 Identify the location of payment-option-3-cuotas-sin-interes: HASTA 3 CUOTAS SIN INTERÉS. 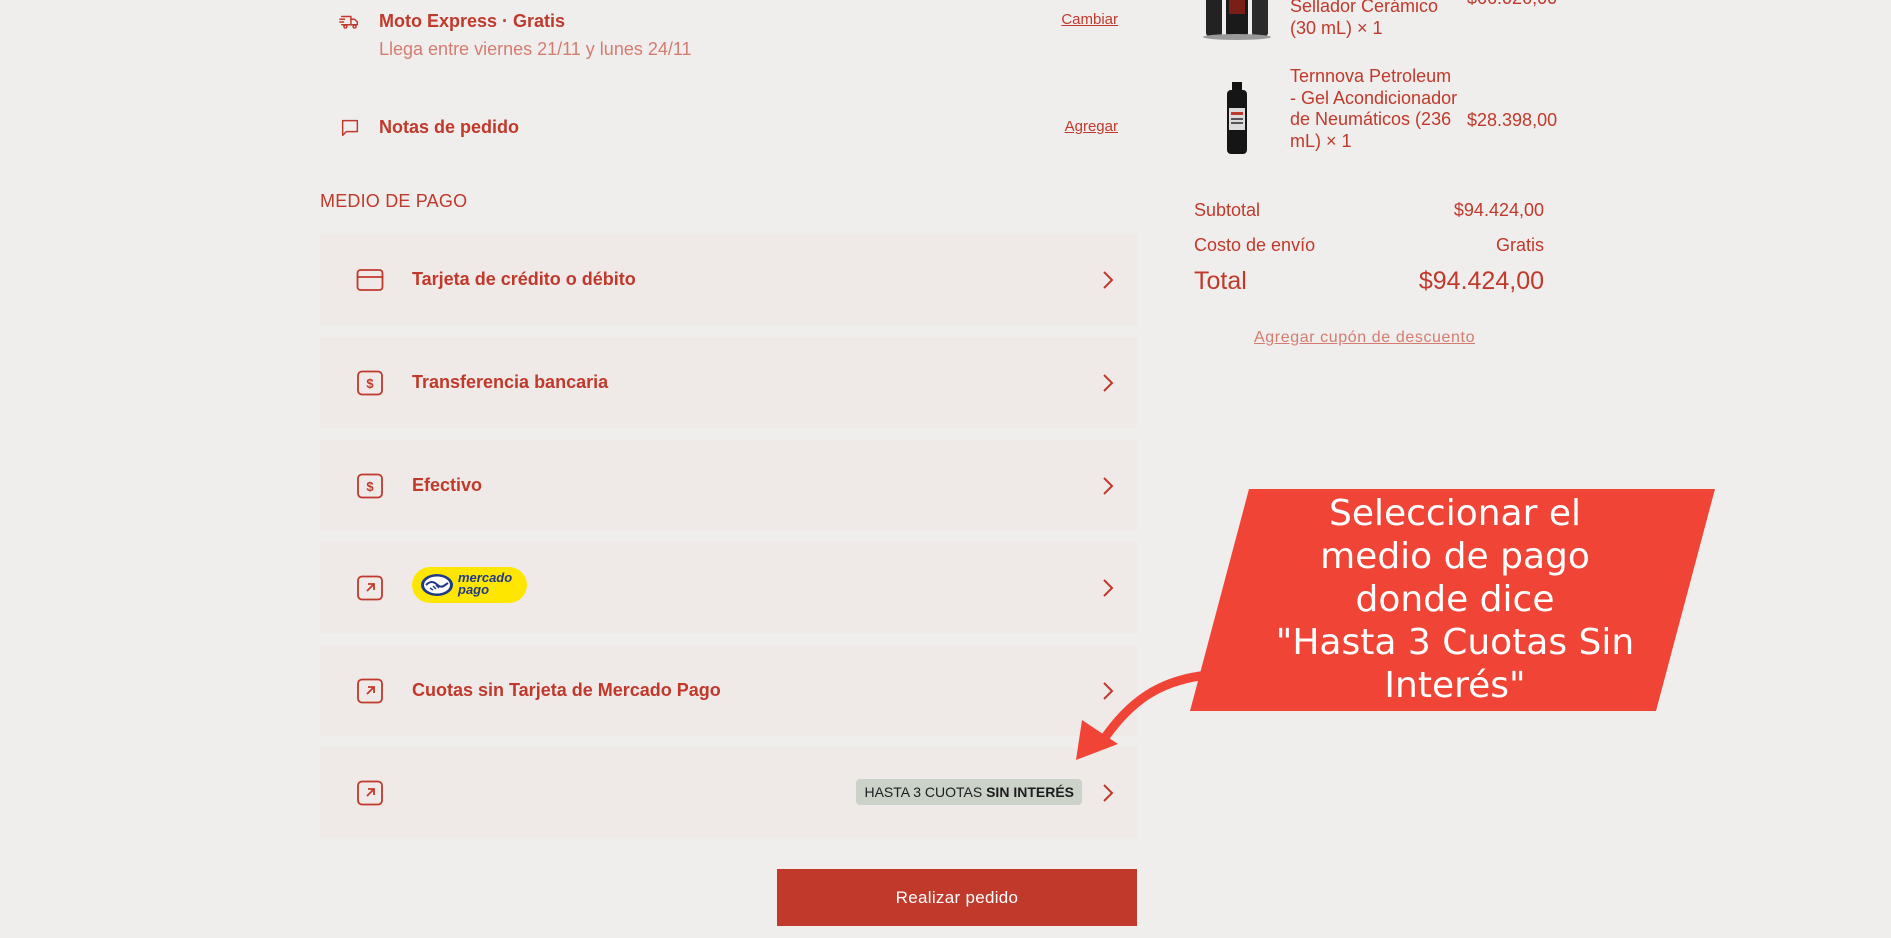
(728, 792).